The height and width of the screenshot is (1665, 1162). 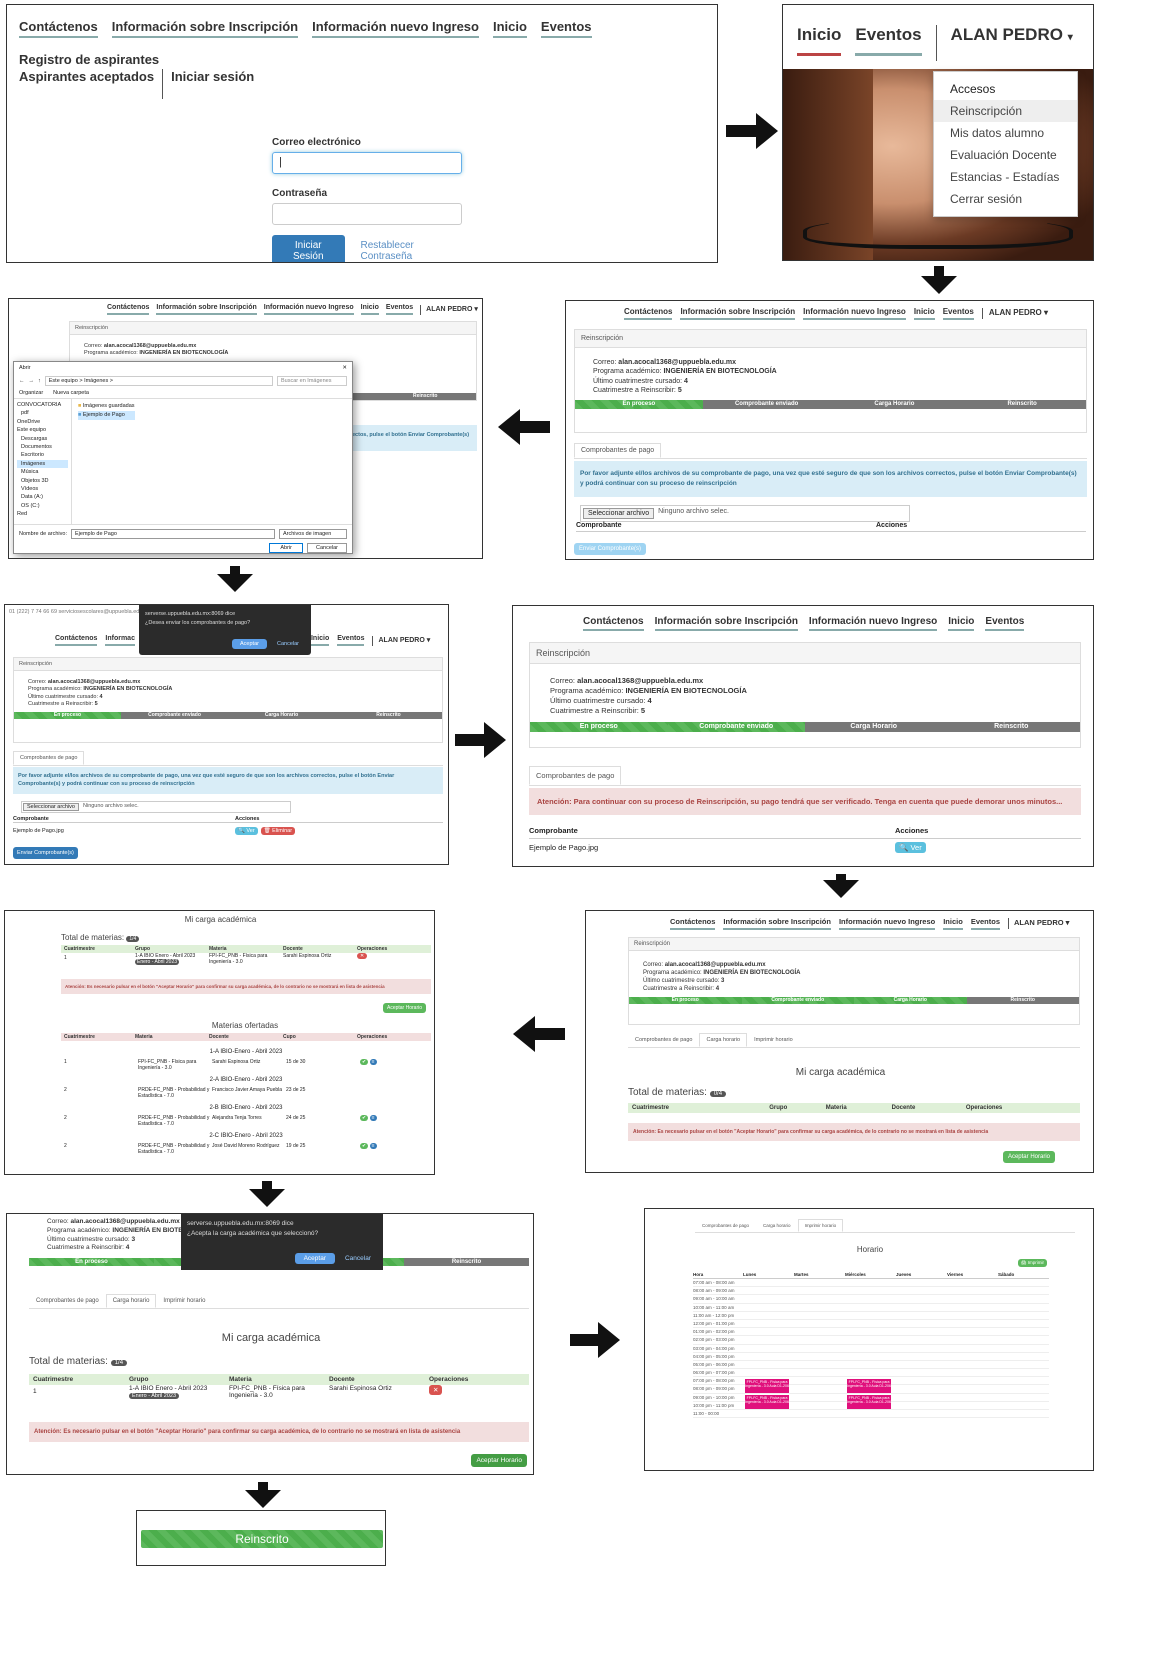 I want to click on reset-password-link: Restablecer Contraseña, so click(x=412, y=251).